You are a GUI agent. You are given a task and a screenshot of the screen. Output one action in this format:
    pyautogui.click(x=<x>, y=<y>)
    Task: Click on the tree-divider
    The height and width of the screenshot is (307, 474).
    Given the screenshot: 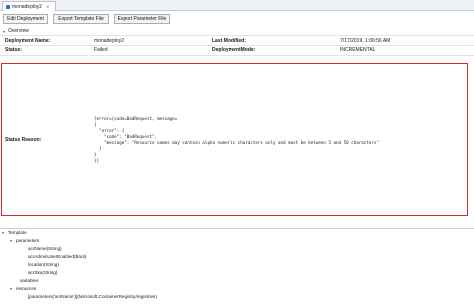 What is the action you would take?
    pyautogui.click(x=237, y=228)
    